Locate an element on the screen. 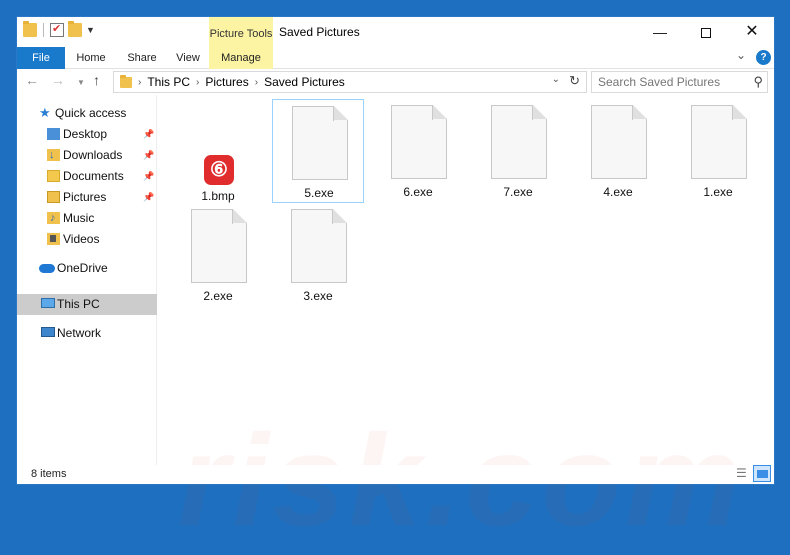  nav-item-label: Network is located at coordinates (79, 333).